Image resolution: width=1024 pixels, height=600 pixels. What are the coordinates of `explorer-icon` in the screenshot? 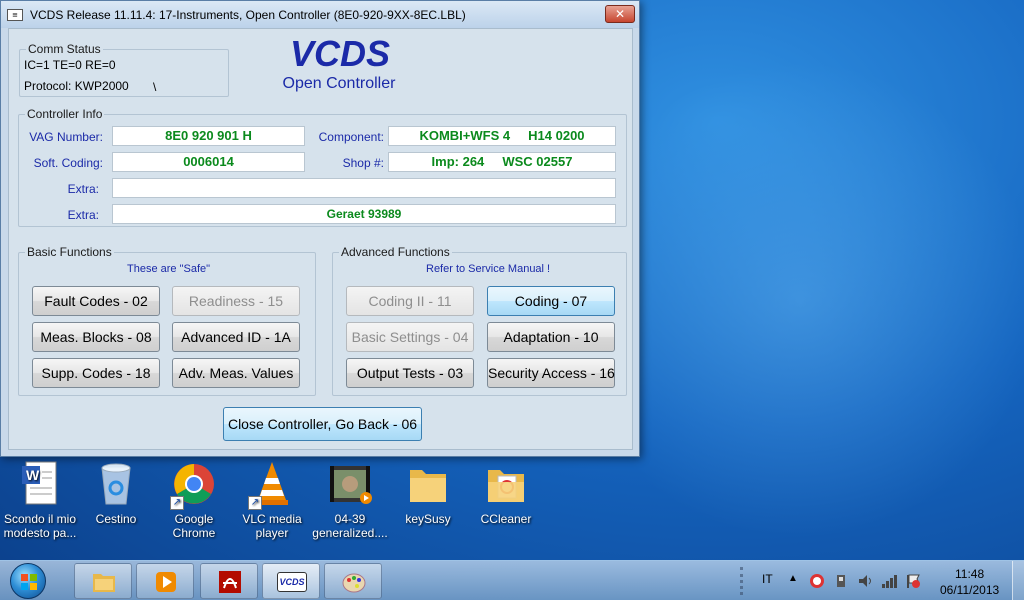 It's located at (104, 582).